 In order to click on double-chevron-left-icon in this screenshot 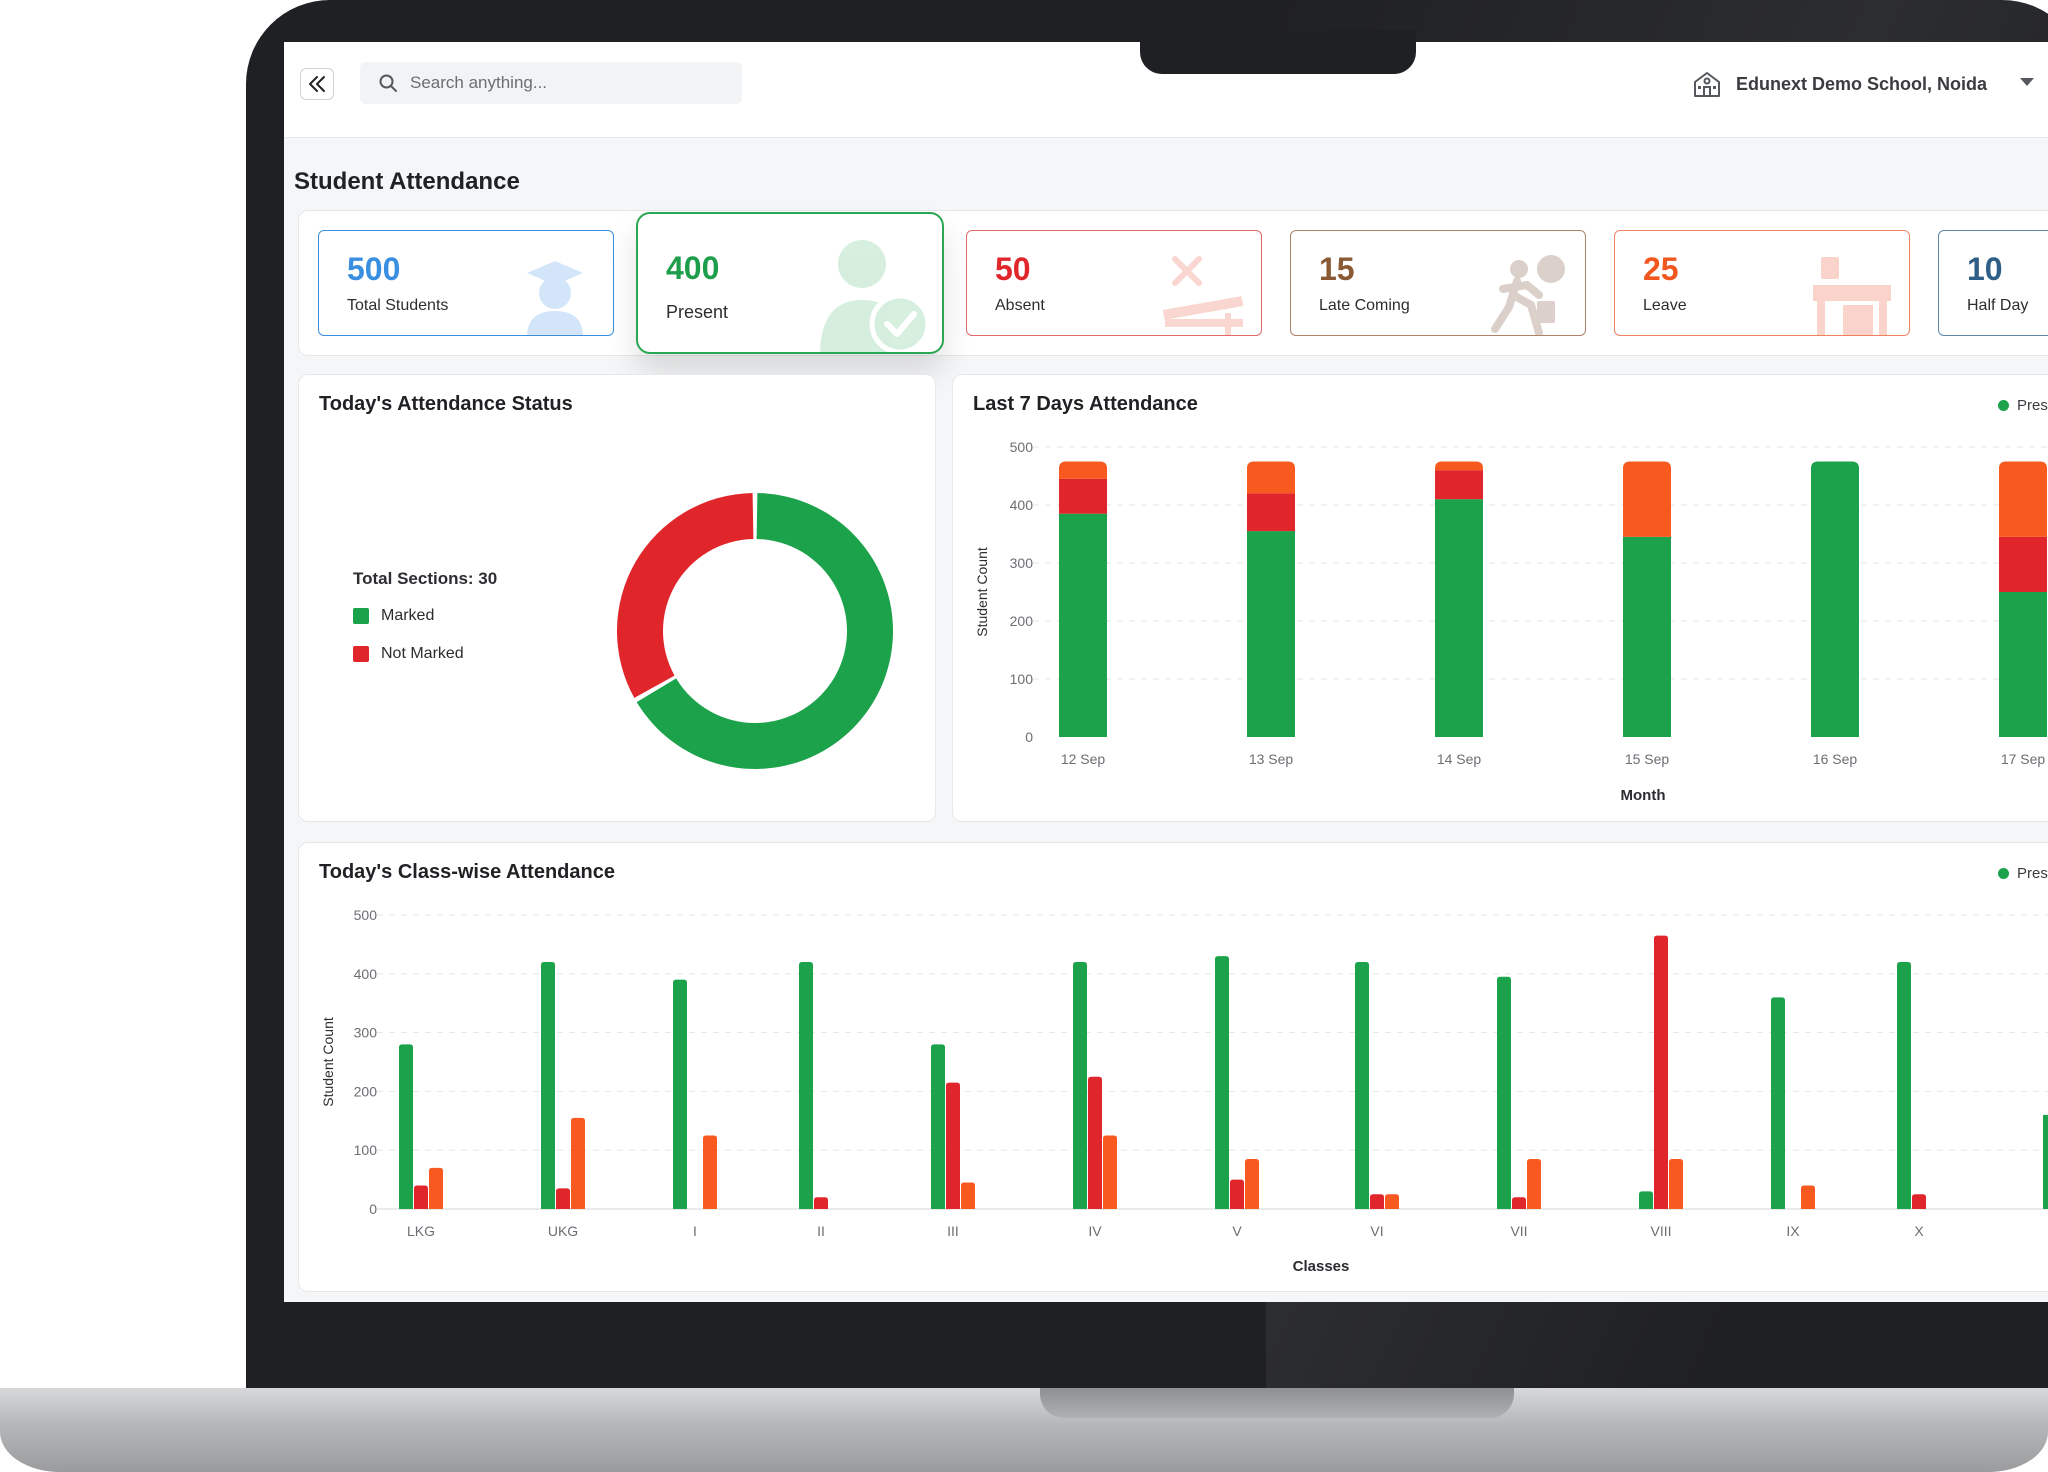, I will do `click(317, 84)`.